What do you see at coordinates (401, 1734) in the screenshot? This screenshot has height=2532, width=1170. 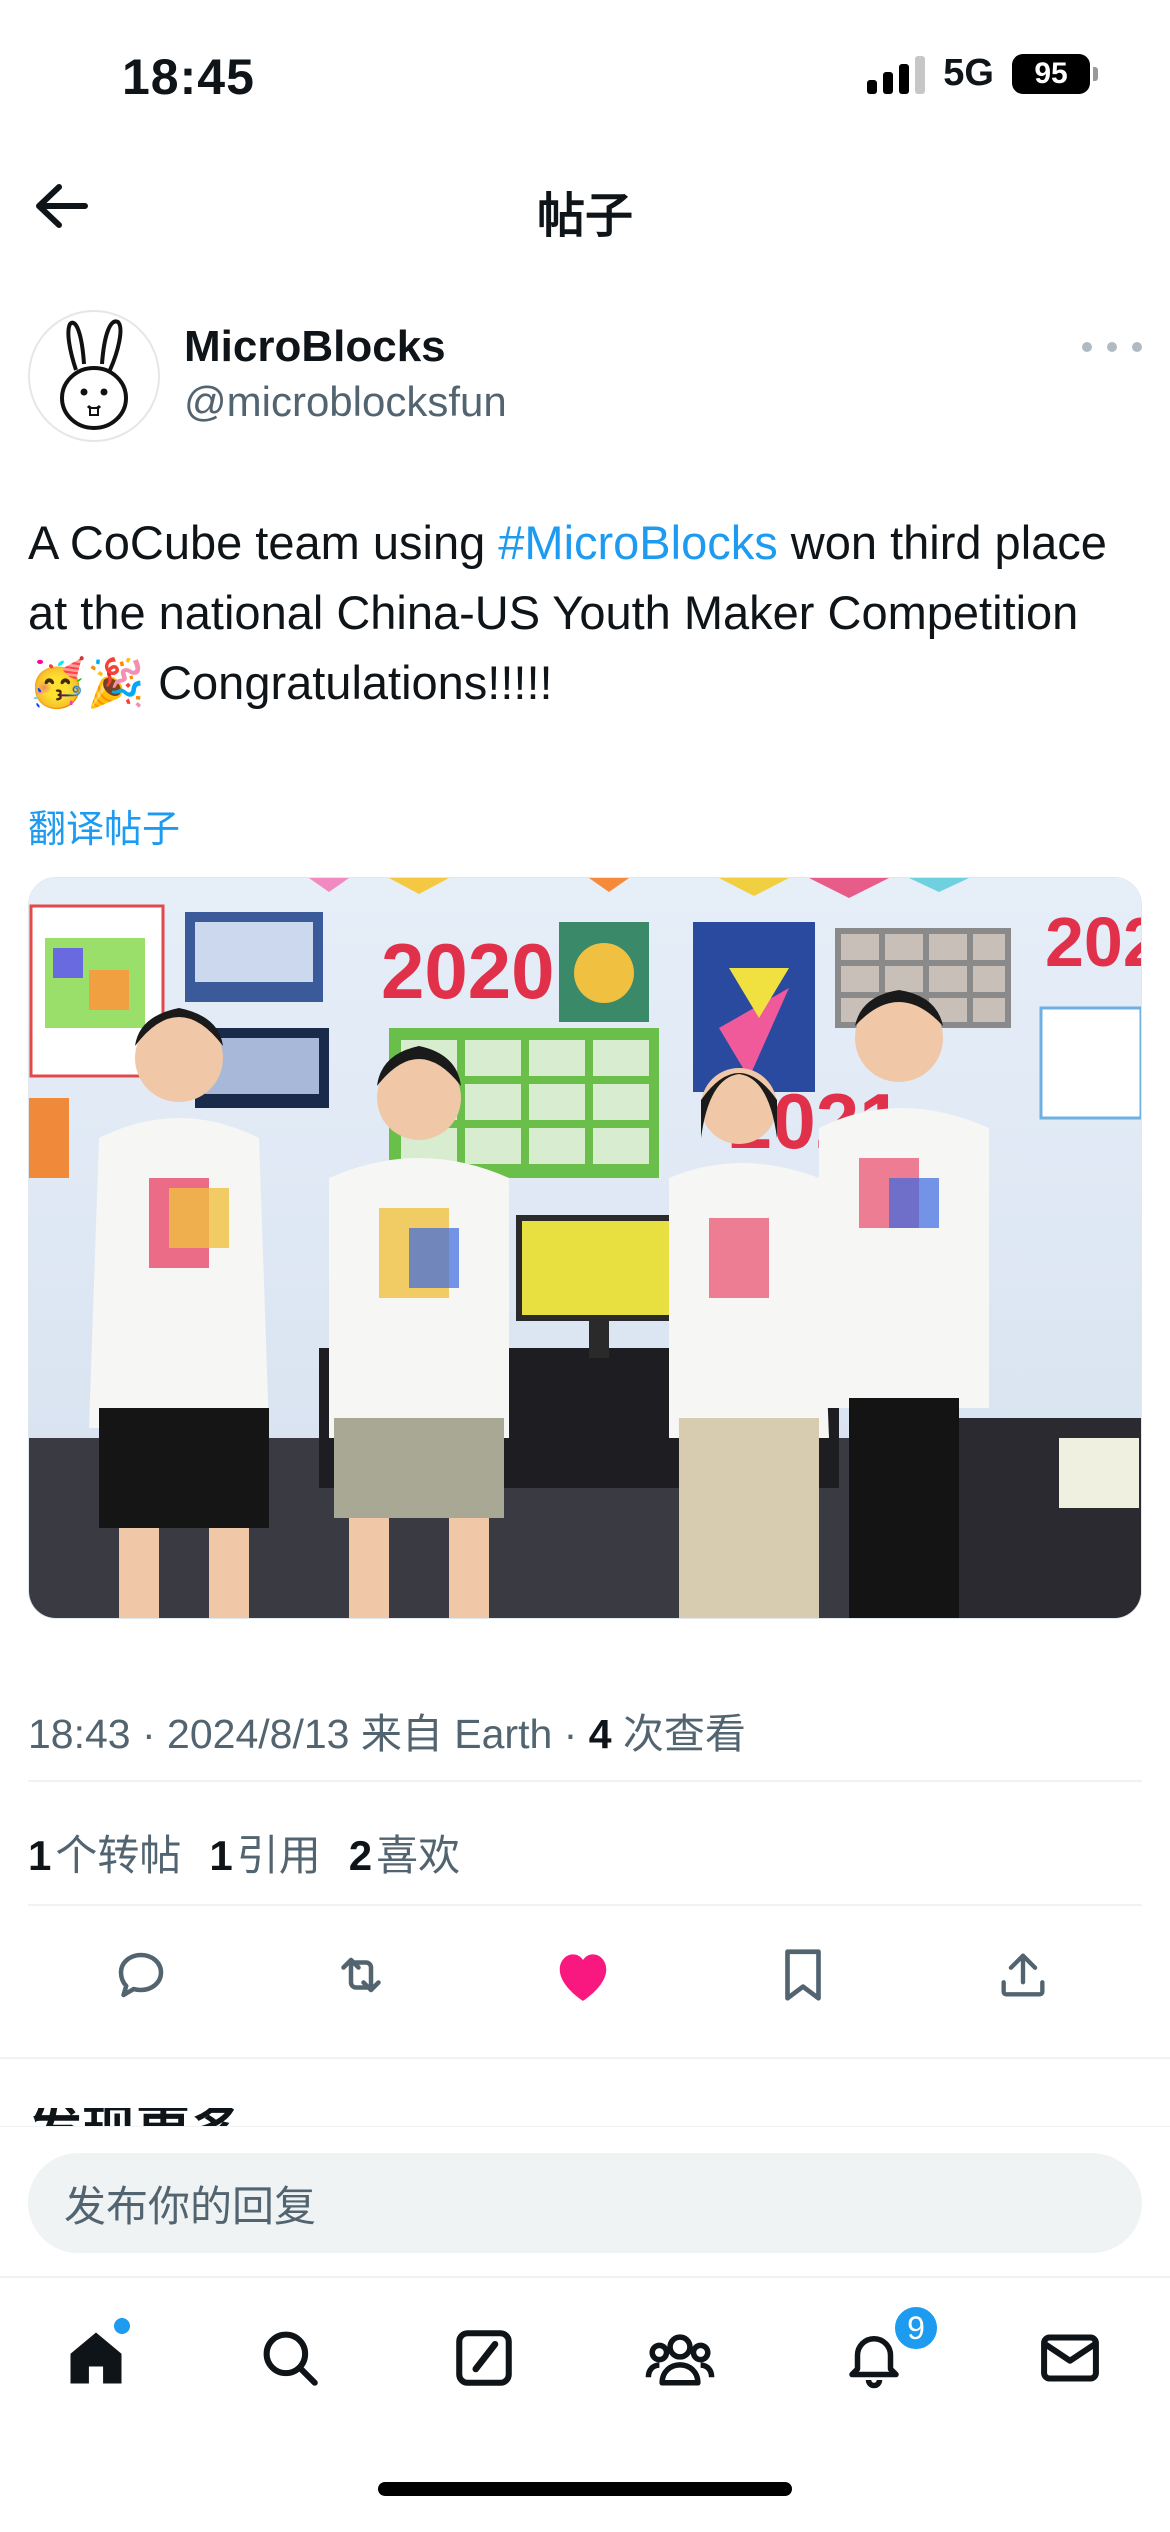 I see `source-prefix: 来自` at bounding box center [401, 1734].